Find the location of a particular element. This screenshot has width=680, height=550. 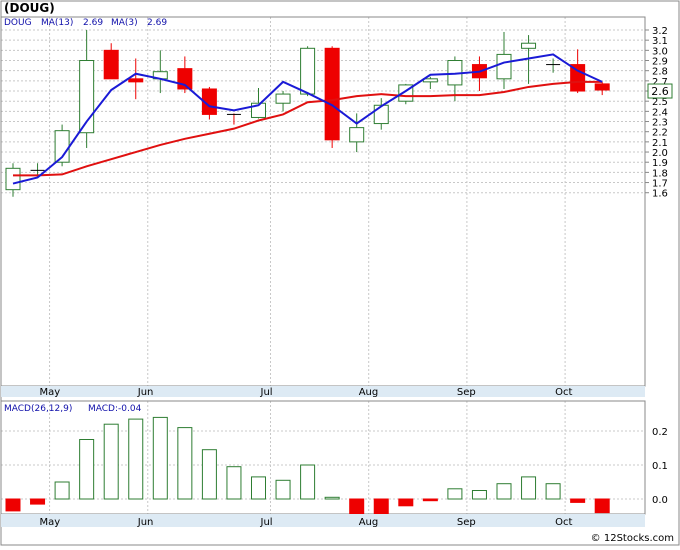

macd-x-tick-label: Jun is located at coordinates (145, 522).